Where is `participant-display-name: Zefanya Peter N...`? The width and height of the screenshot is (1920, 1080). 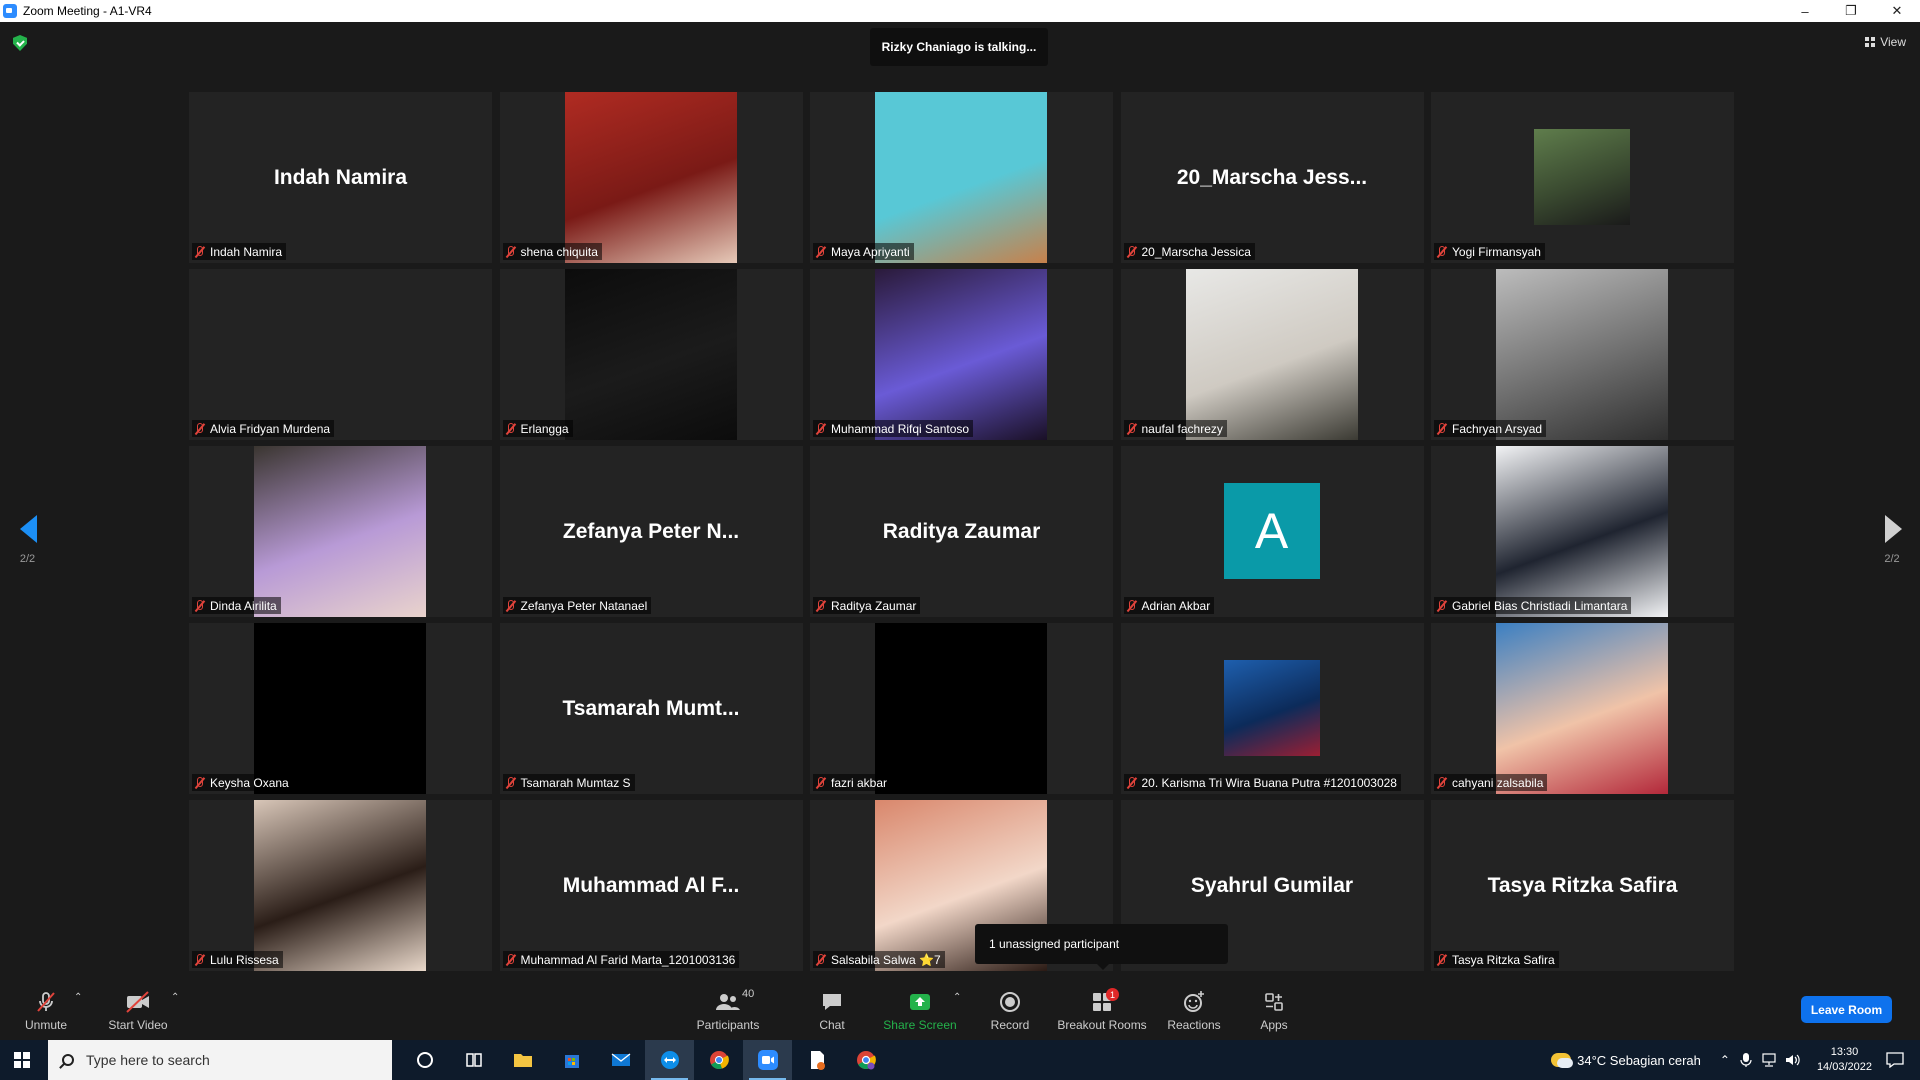
participant-display-name: Zefanya Peter N... is located at coordinates (651, 531).